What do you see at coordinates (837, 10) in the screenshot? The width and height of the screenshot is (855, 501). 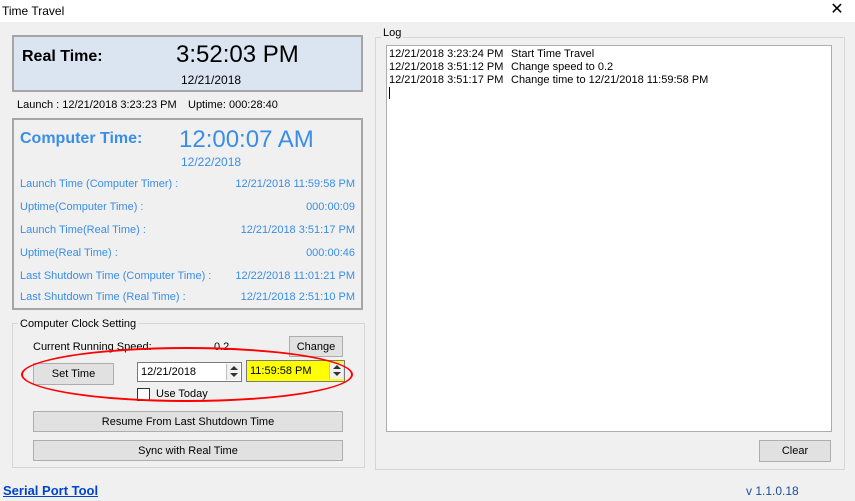 I see `close-icon: ✕` at bounding box center [837, 10].